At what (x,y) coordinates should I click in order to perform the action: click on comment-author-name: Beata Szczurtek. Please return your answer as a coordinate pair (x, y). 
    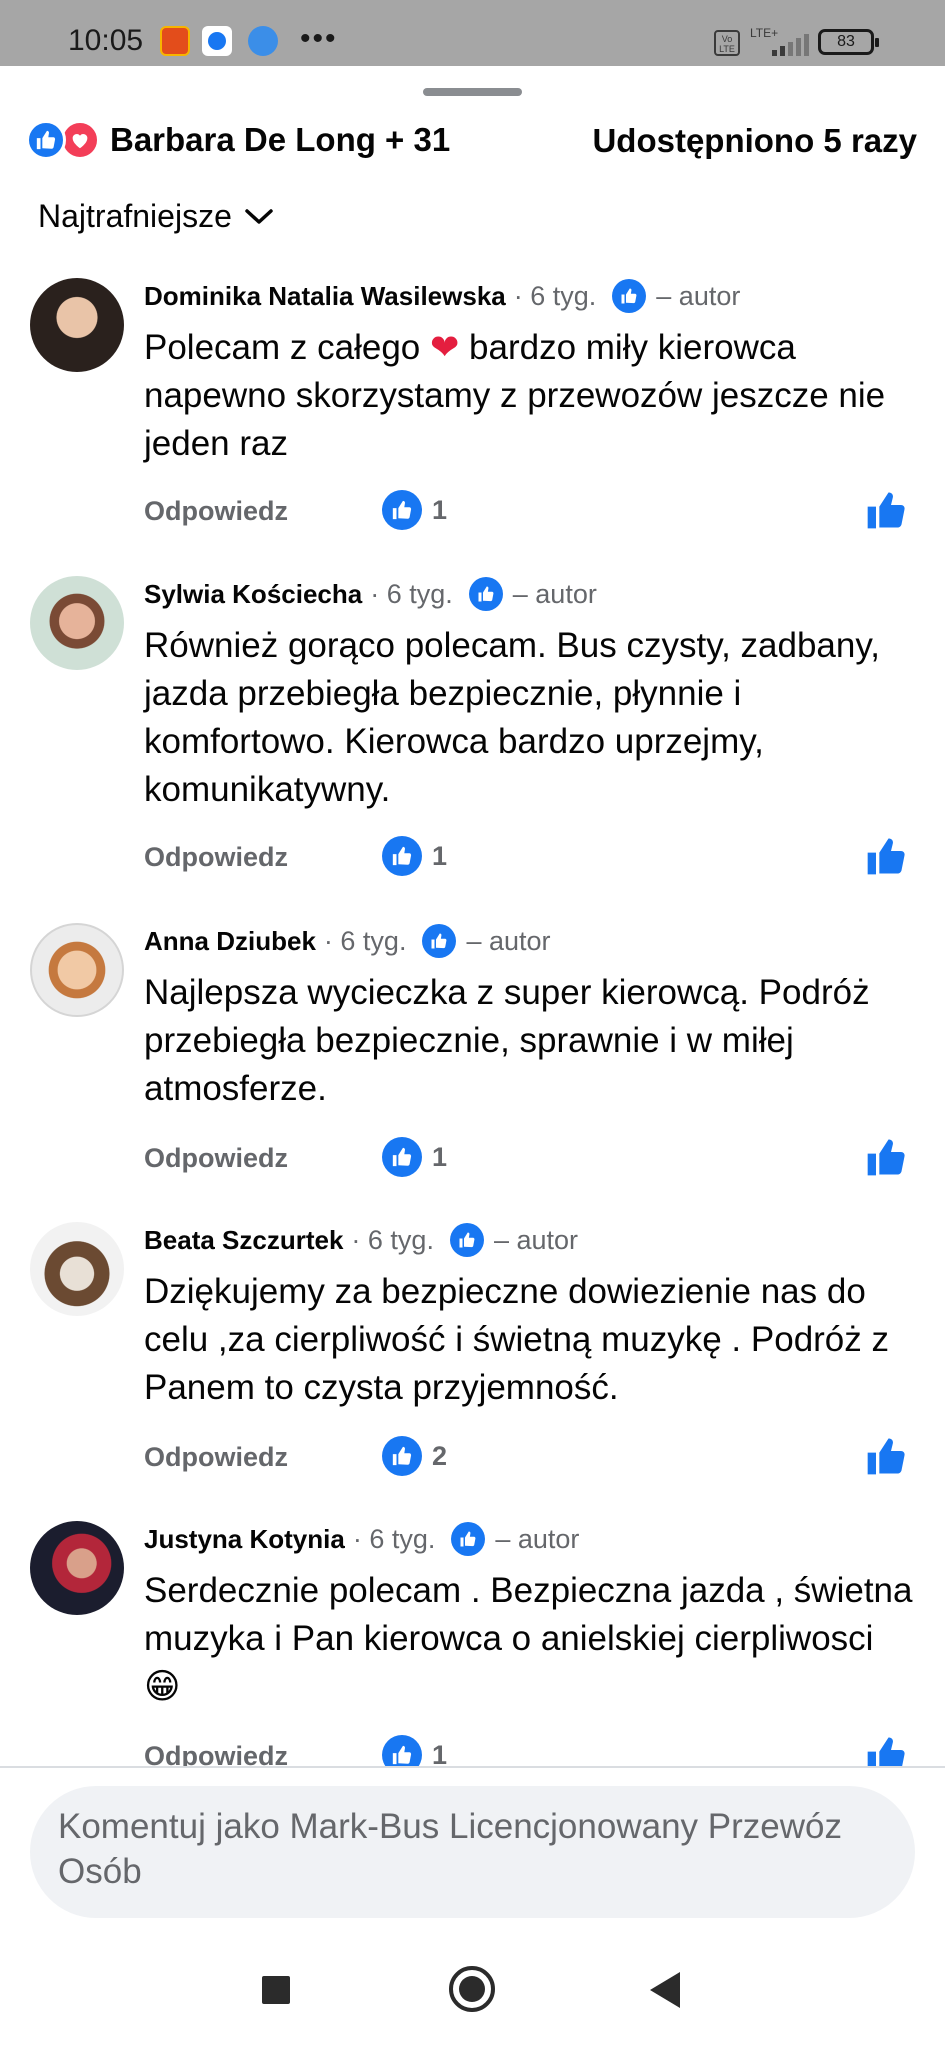
    Looking at the image, I should click on (243, 1240).